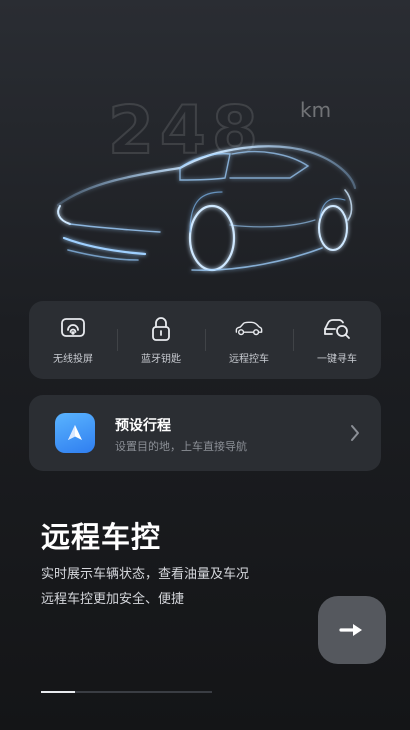 The height and width of the screenshot is (730, 410). I want to click on quick-action-label: 无线投屏, so click(73, 359).